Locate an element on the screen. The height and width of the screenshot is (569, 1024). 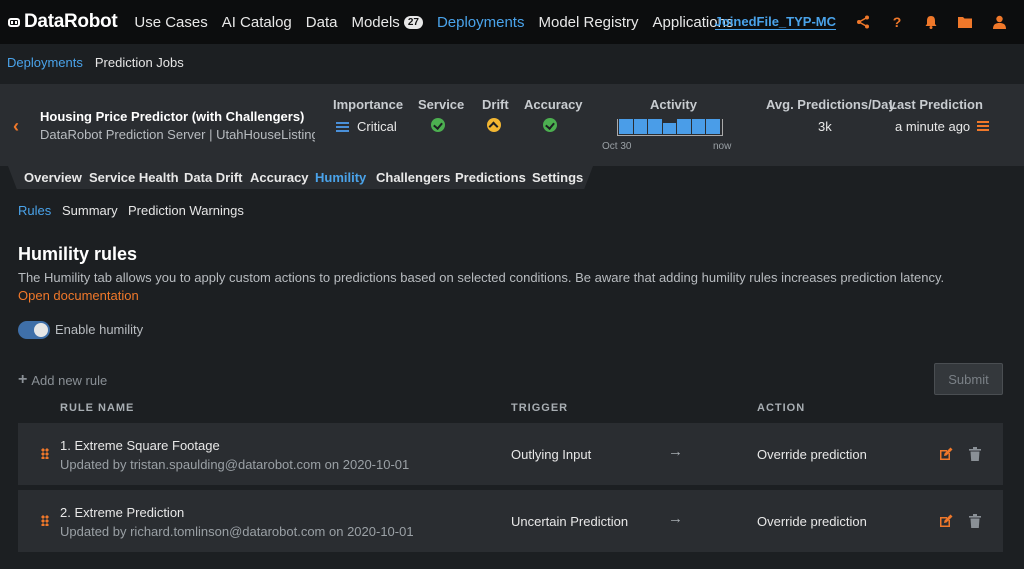
user-icon is located at coordinates (999, 22).